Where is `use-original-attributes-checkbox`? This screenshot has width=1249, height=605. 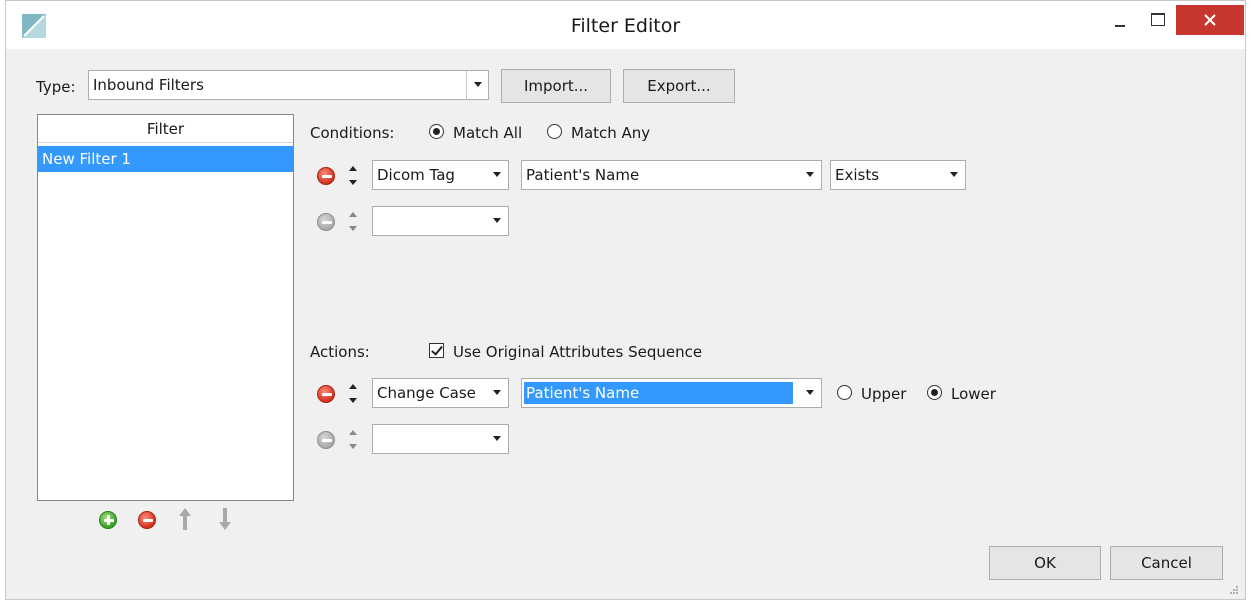 use-original-attributes-checkbox is located at coordinates (436, 350).